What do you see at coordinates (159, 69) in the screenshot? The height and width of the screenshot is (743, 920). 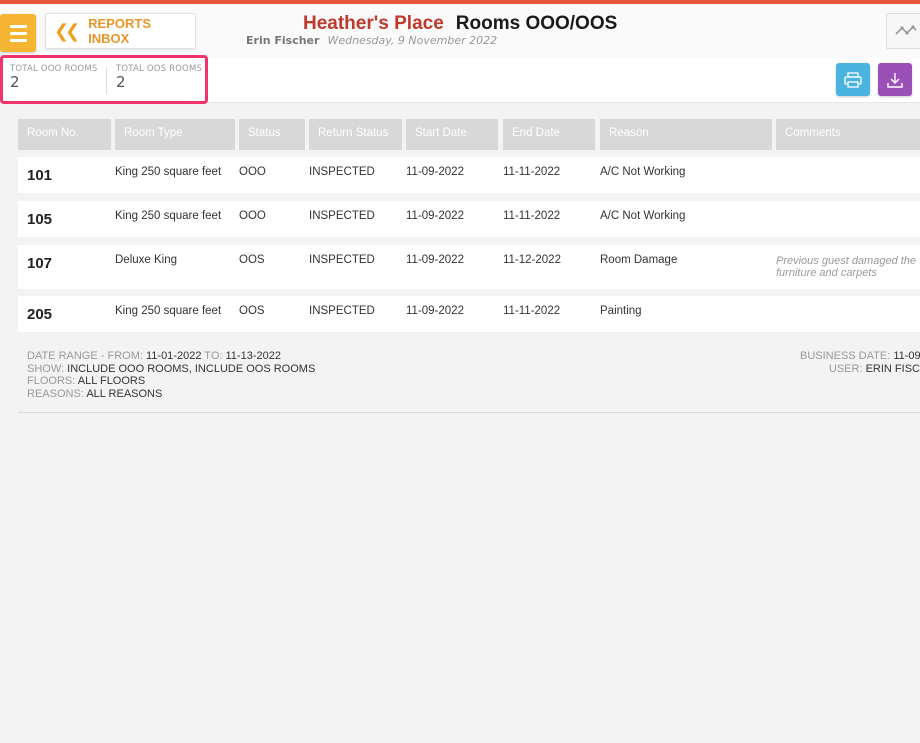 I see `total-oos-label: TOTAL OOS ROOMS` at bounding box center [159, 69].